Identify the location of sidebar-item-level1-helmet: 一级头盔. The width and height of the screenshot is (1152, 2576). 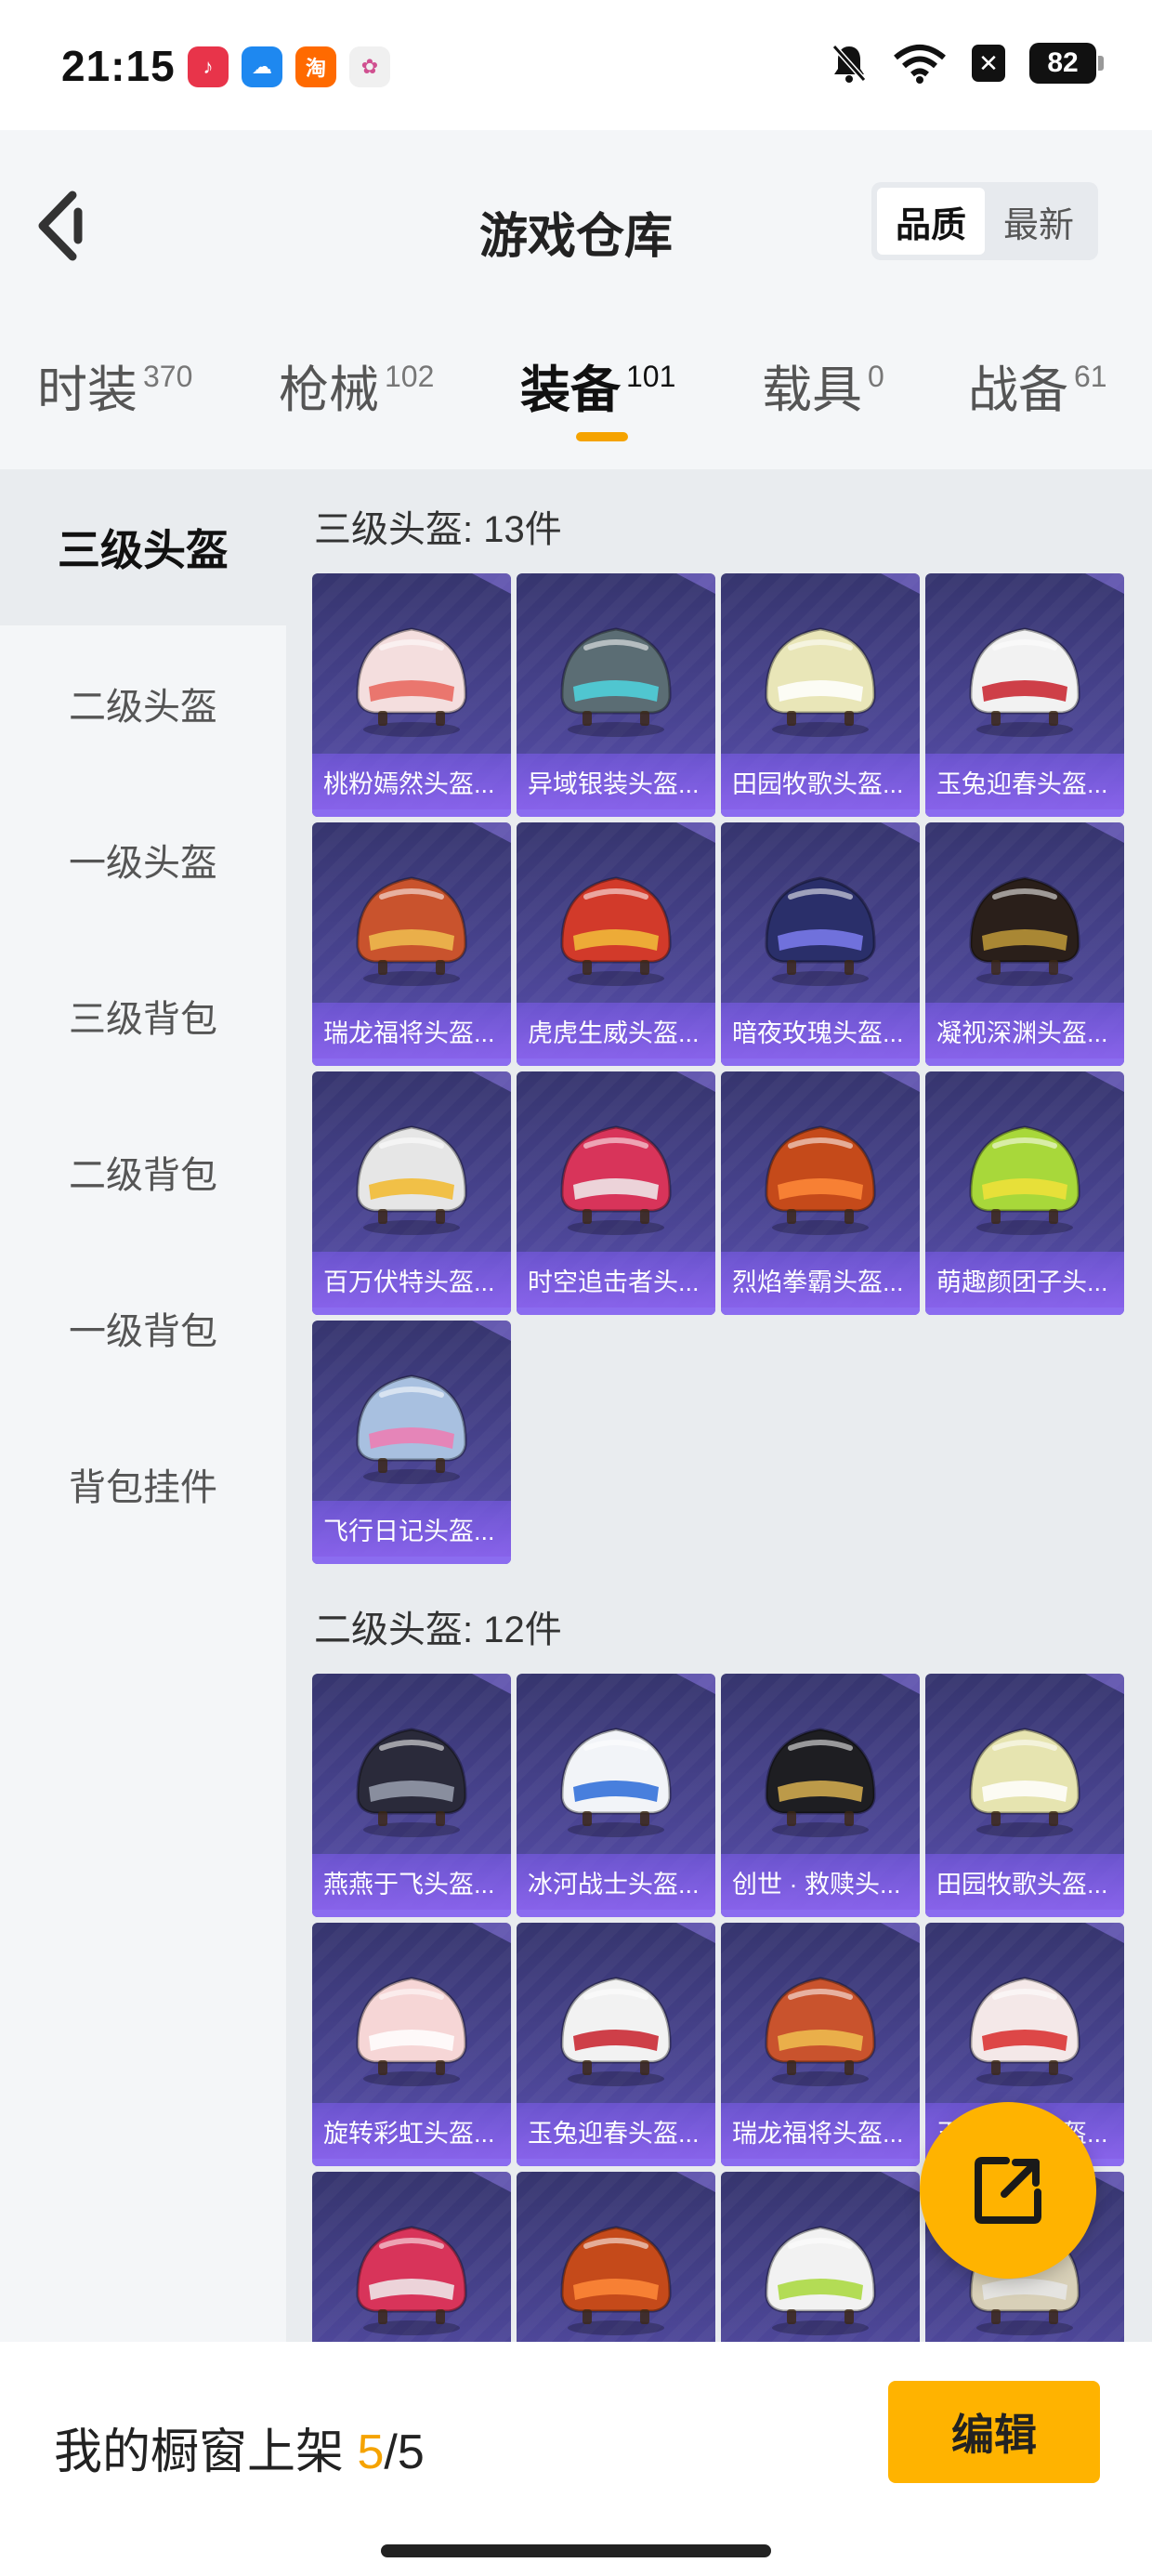
(143, 860).